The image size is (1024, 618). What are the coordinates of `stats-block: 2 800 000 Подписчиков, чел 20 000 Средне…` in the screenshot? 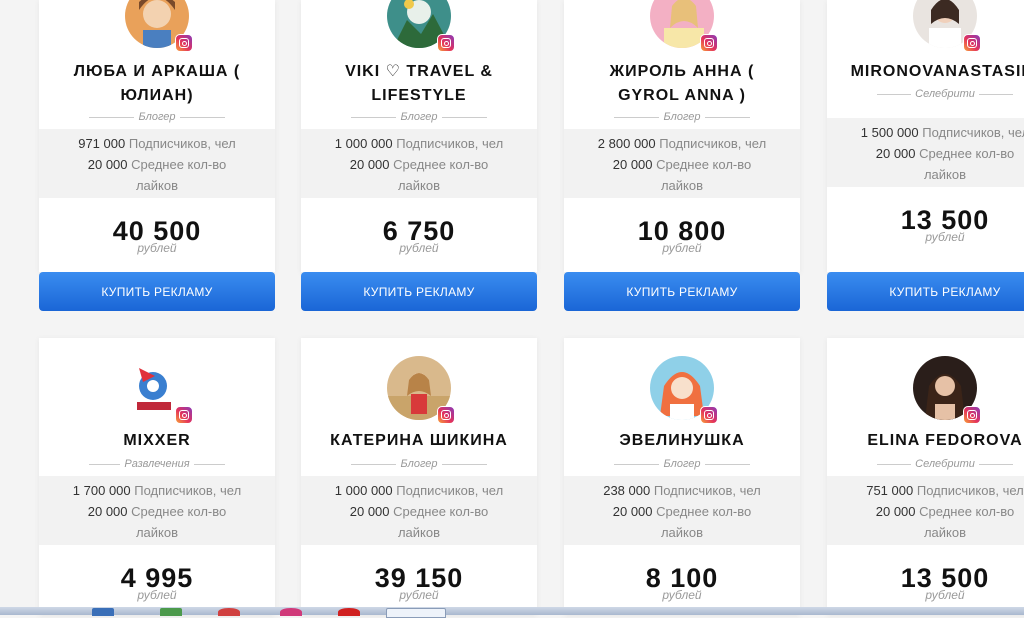 It's located at (682, 163).